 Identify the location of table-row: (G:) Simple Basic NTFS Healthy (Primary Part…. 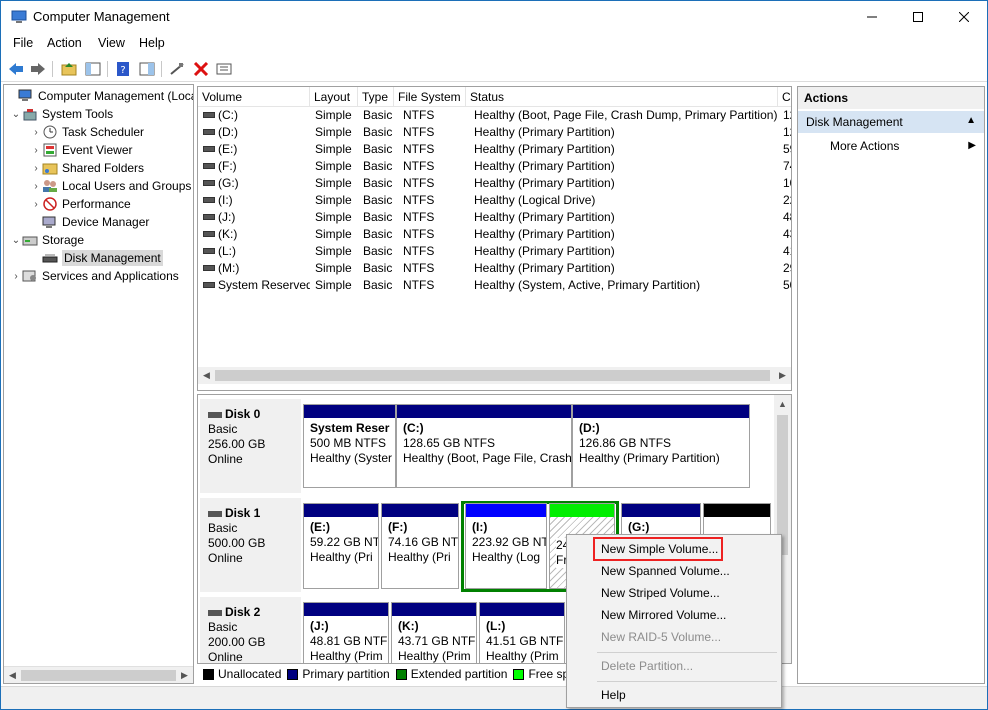
(494, 183).